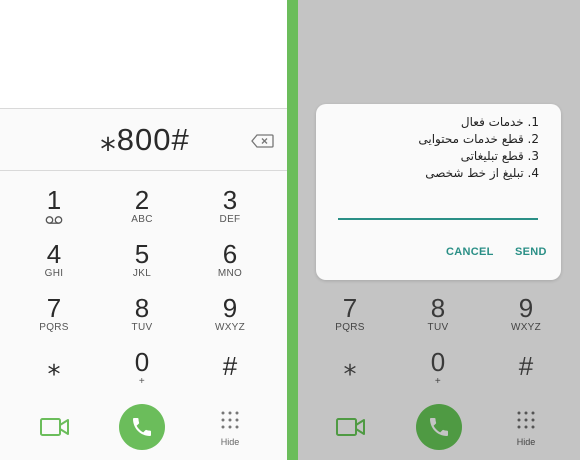  What do you see at coordinates (54, 200) in the screenshot?
I see `key-digit: 1` at bounding box center [54, 200].